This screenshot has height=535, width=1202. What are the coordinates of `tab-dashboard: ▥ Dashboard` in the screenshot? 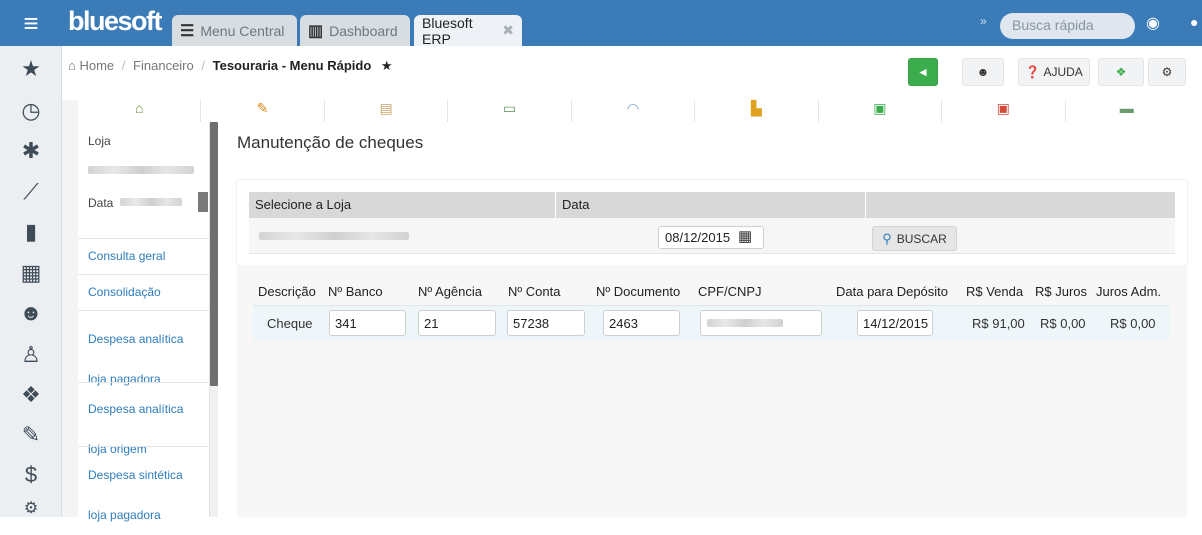 It's located at (355, 30).